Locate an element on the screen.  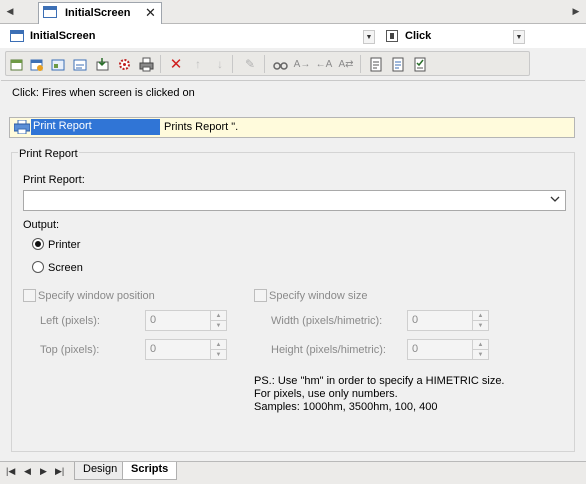
printer-icon is located at coordinates (22, 127).